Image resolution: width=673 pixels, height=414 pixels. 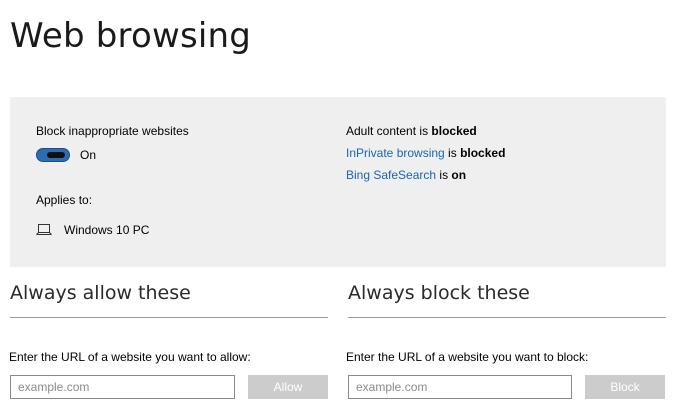 I want to click on status-inprivate-browsing: InPrivate browsing is blocked, so click(x=425, y=153).